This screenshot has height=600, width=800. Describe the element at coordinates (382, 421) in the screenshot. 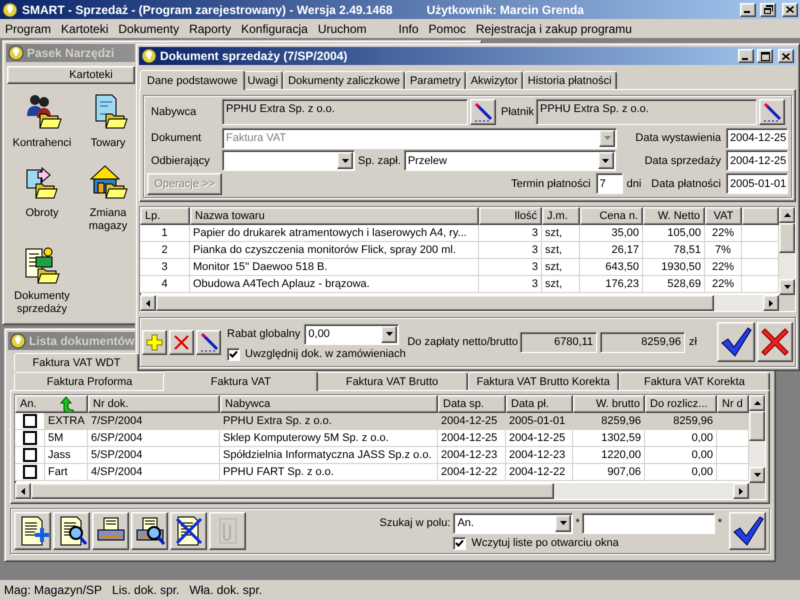

I see `table-row: EXTRA 7/SP/2004 PPHU Extra Sp. z o.o. 2004-12-25 2005-01-01 8259,96 8259,96` at that location.